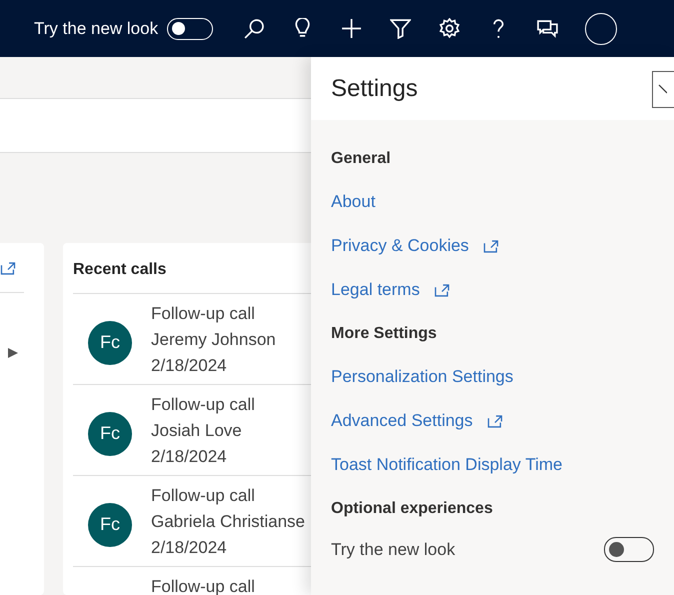  What do you see at coordinates (629, 549) in the screenshot?
I see `toggle-switch` at bounding box center [629, 549].